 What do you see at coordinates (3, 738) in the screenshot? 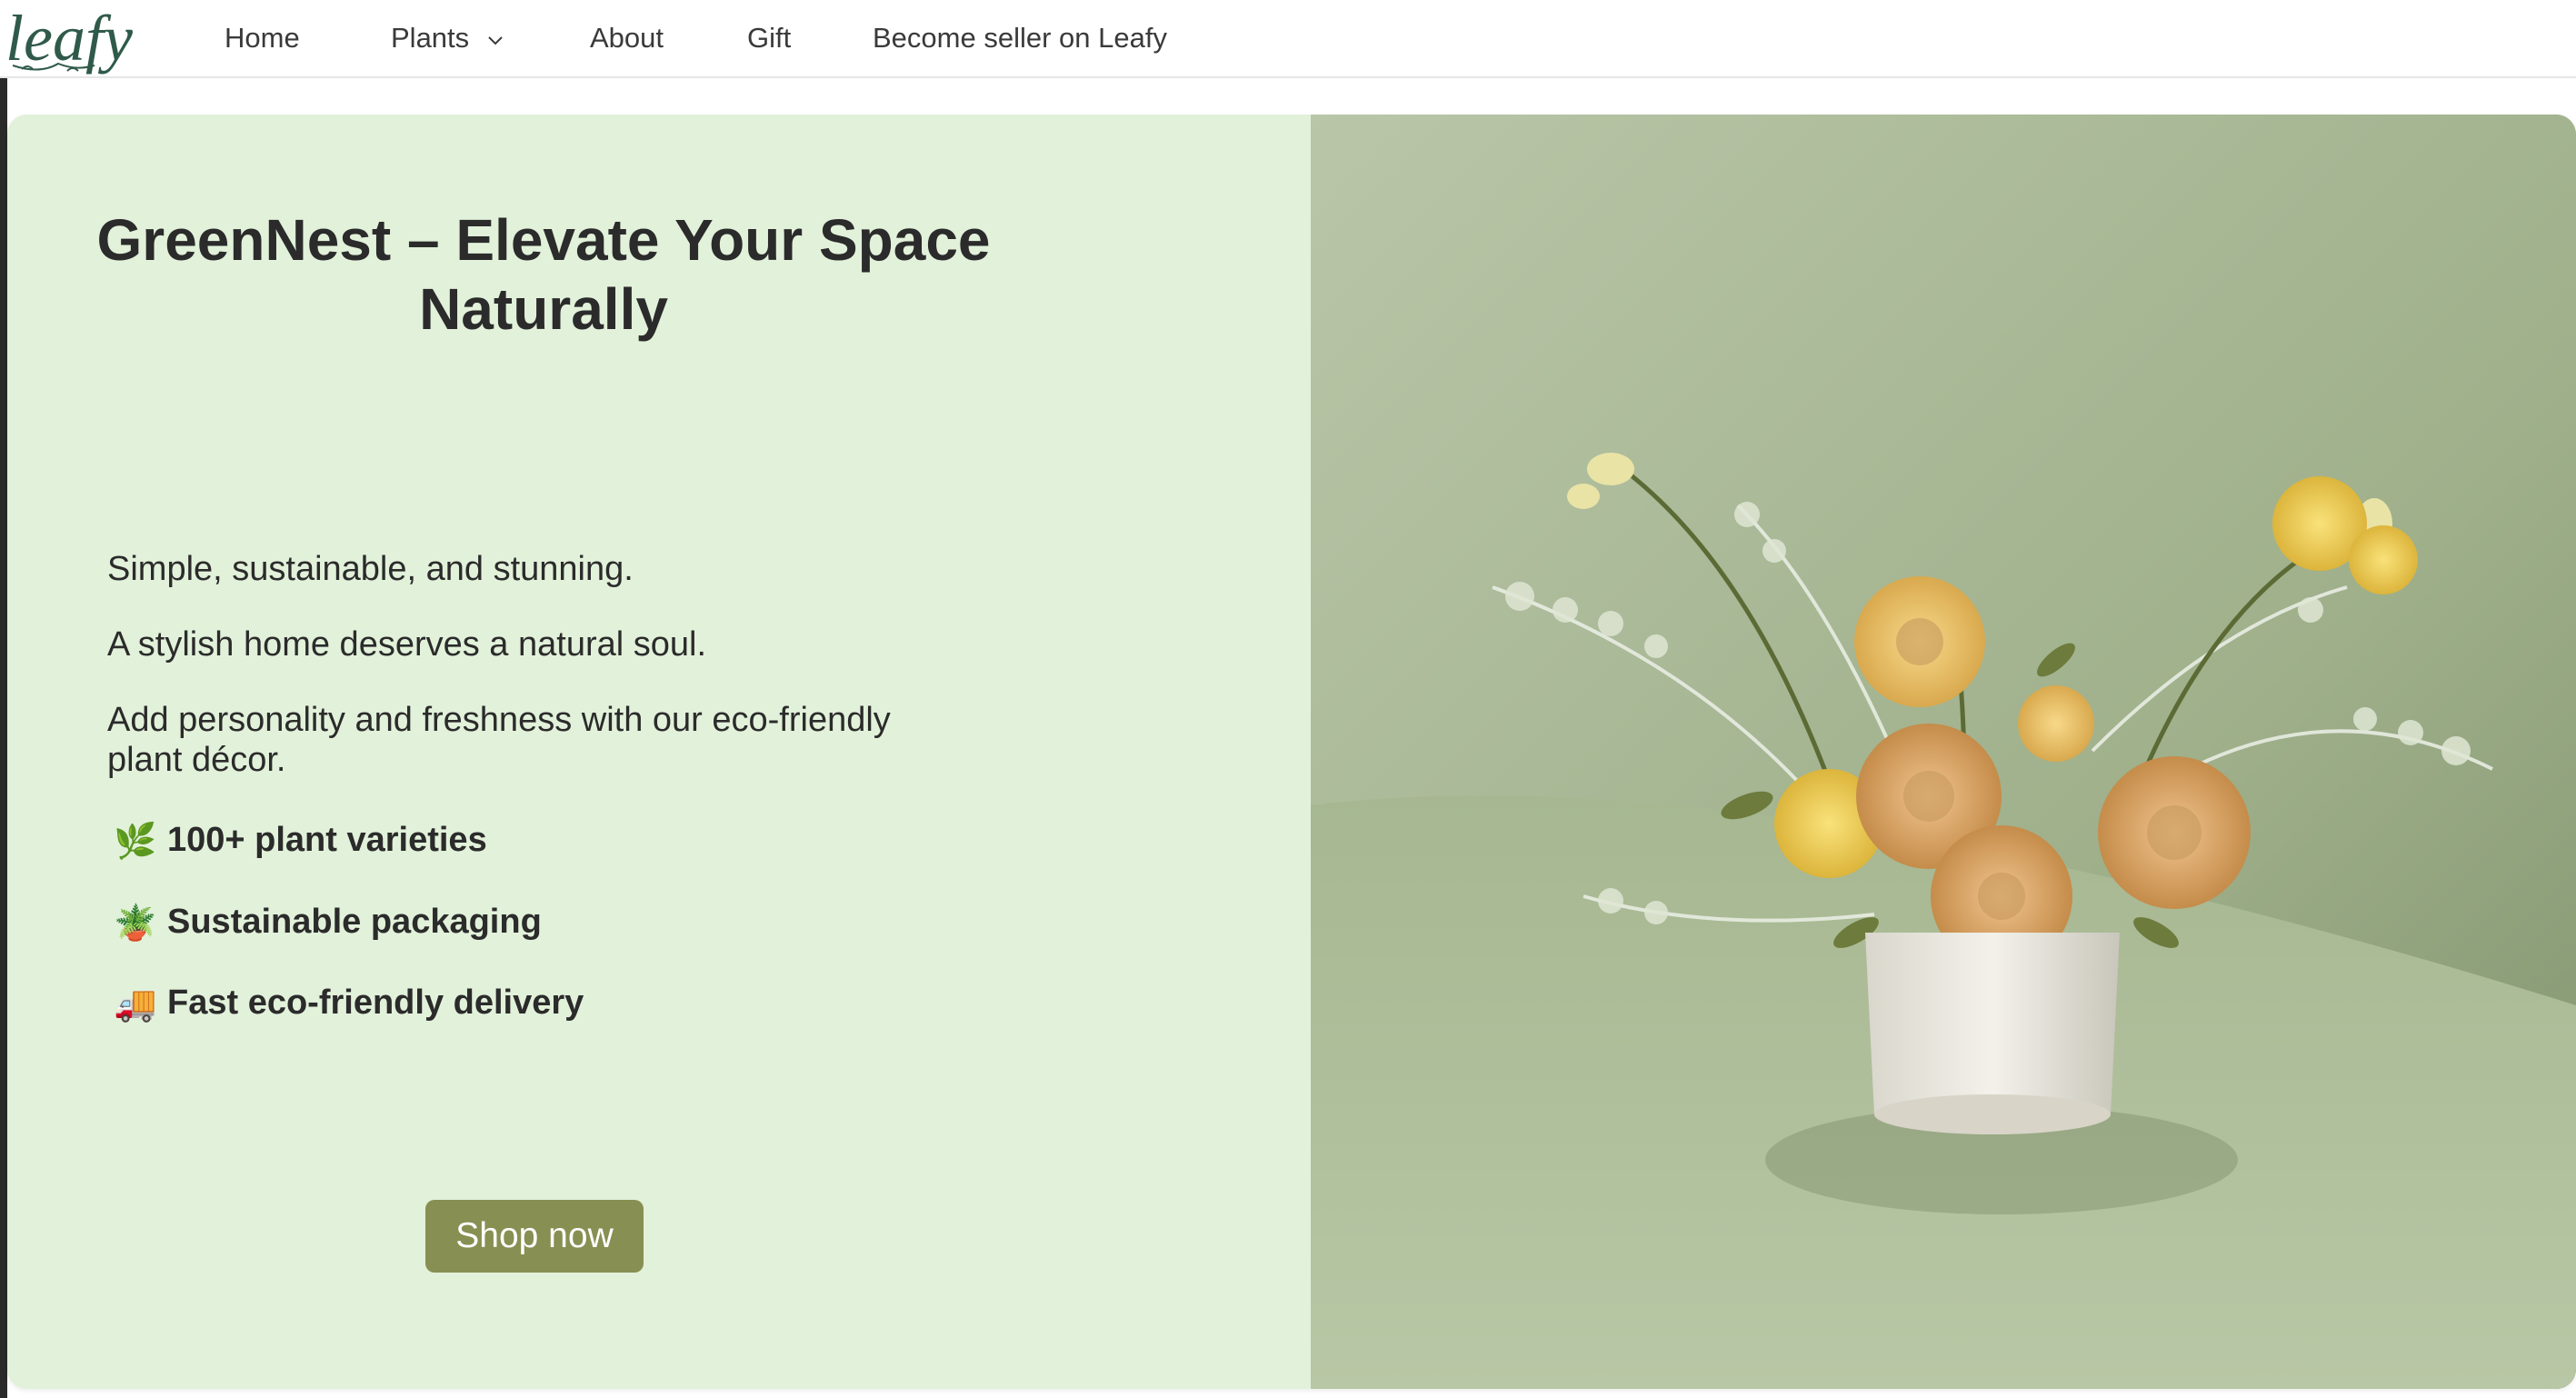
I see `page-edge` at bounding box center [3, 738].